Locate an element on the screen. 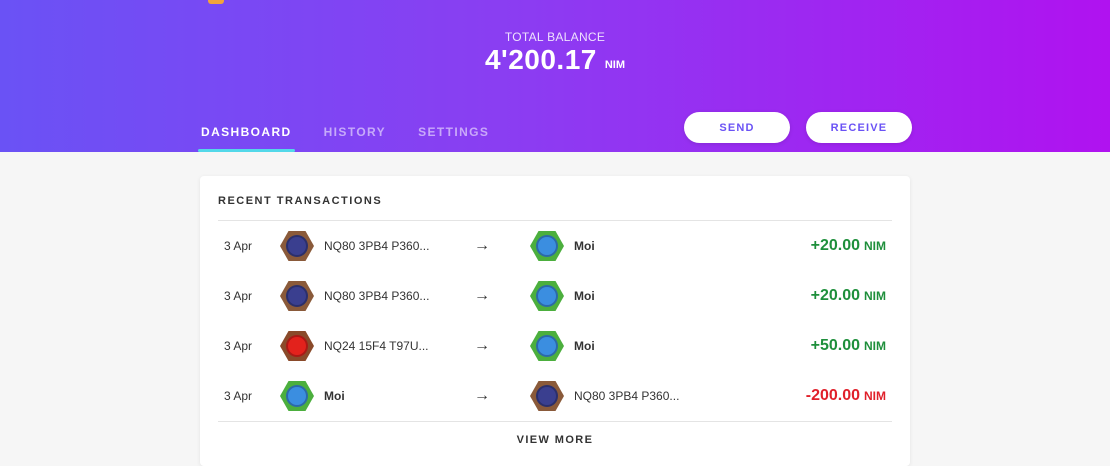 This screenshot has height=466, width=1110. transaction-amount: -200.00 NIM is located at coordinates (846, 396).